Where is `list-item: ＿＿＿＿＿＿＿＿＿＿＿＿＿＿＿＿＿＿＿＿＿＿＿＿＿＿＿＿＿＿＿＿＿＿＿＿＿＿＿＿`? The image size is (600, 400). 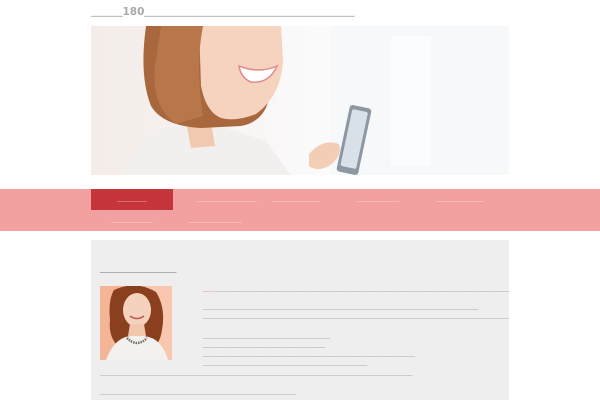 list-item: ＿＿＿＿＿＿＿＿＿＿＿＿＿＿＿＿＿＿＿＿＿＿＿＿＿＿＿＿＿＿＿＿＿＿＿＿＿＿＿＿ is located at coordinates (309, 355).